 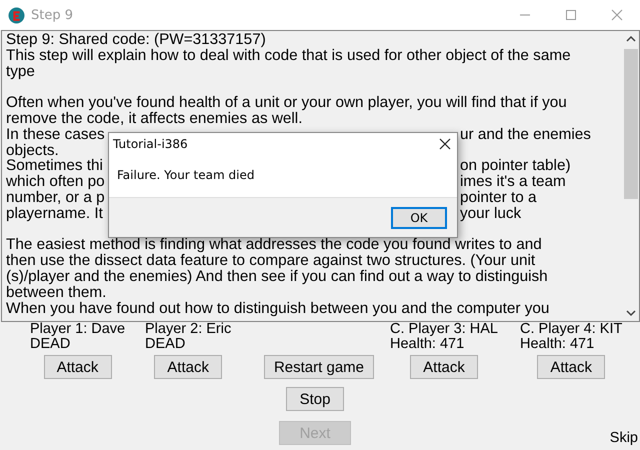 I want to click on text-line: Often when you've found health of a unit or your own player, you will find that if you, so click(x=286, y=103).